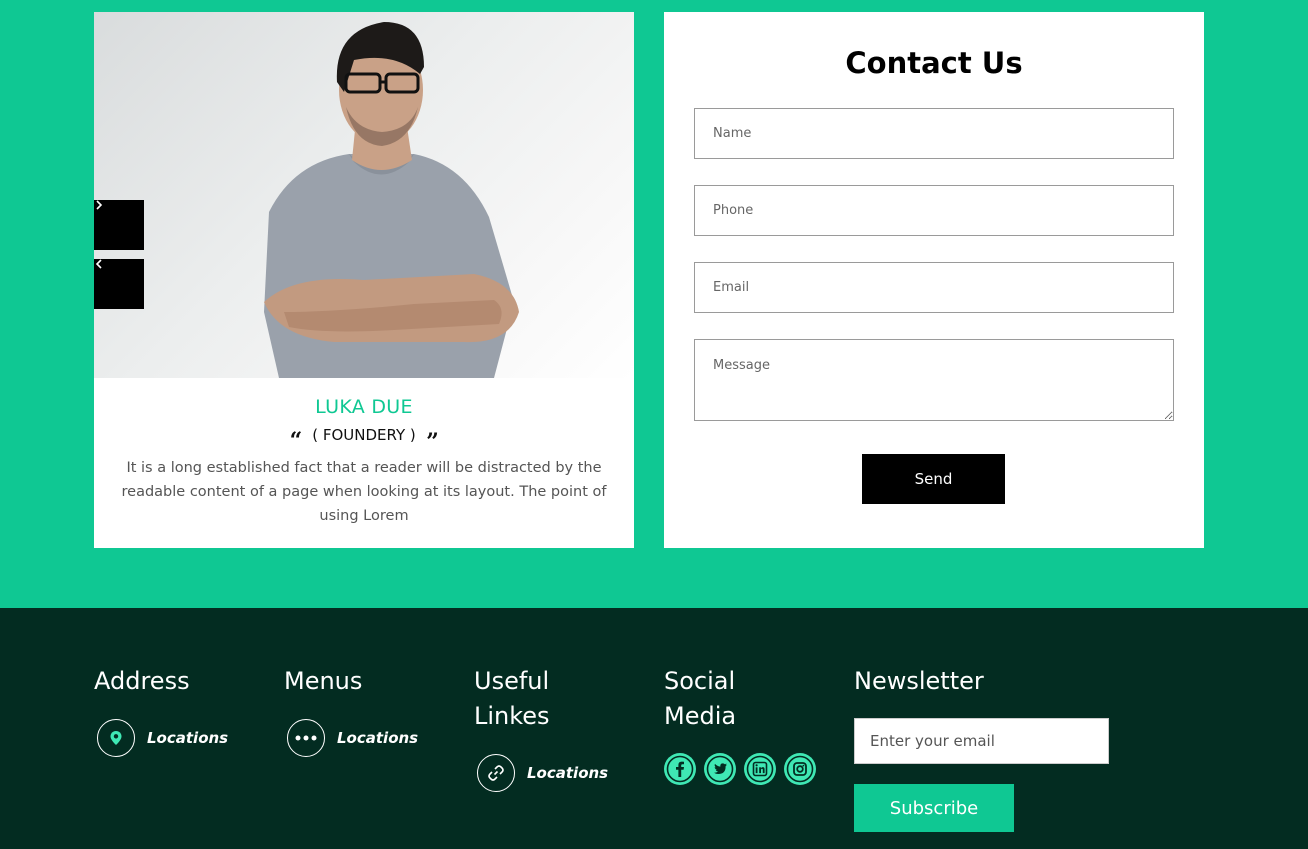  I want to click on facebook-icon, so click(680, 769).